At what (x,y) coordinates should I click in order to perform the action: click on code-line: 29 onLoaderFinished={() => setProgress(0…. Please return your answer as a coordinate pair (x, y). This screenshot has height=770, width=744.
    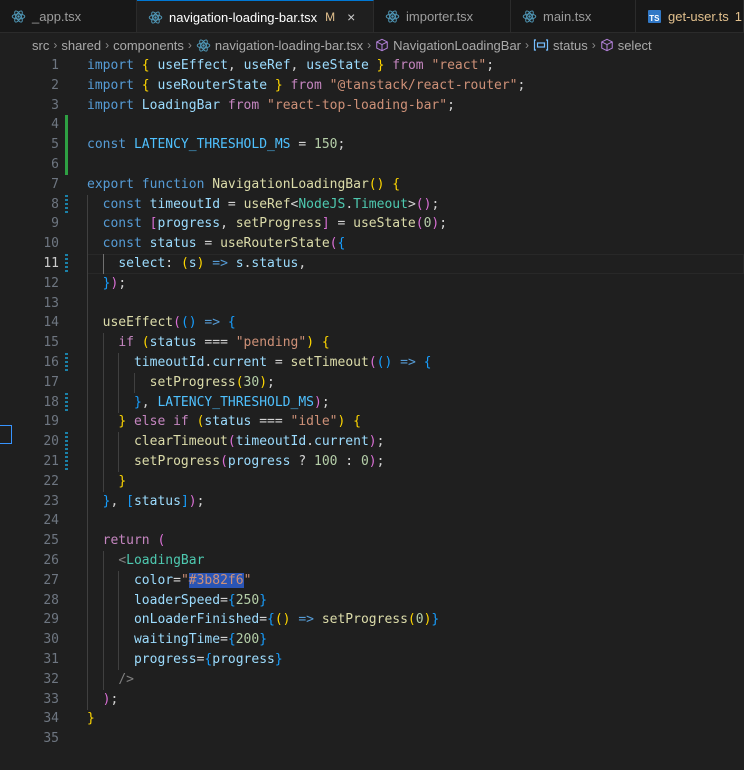
    Looking at the image, I should click on (379, 620).